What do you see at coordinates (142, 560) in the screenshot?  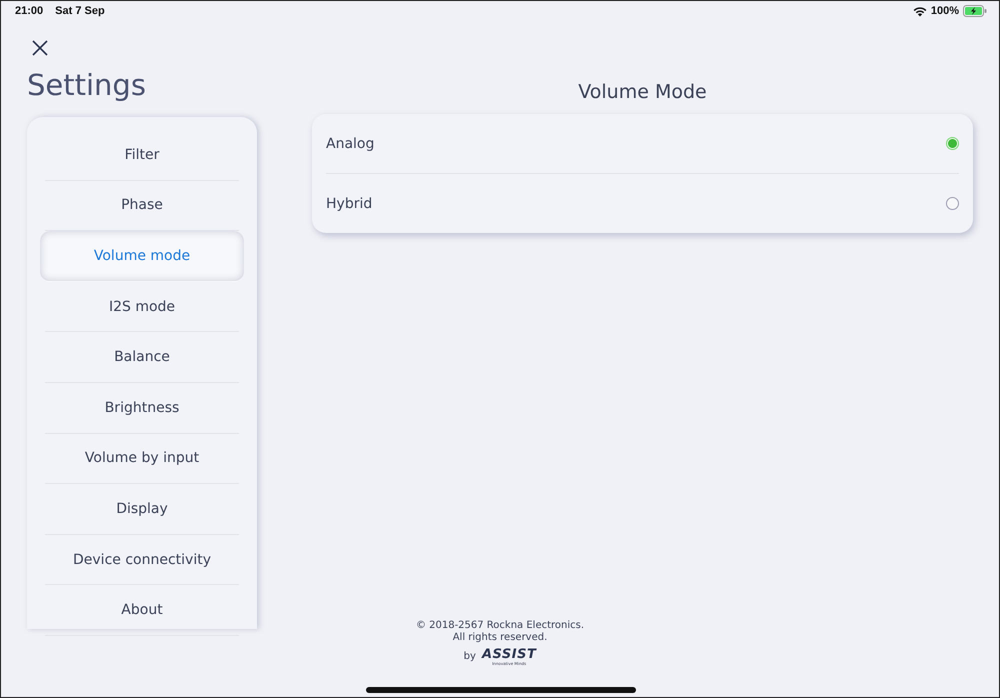 I see `sidebar-item: Device connectivity` at bounding box center [142, 560].